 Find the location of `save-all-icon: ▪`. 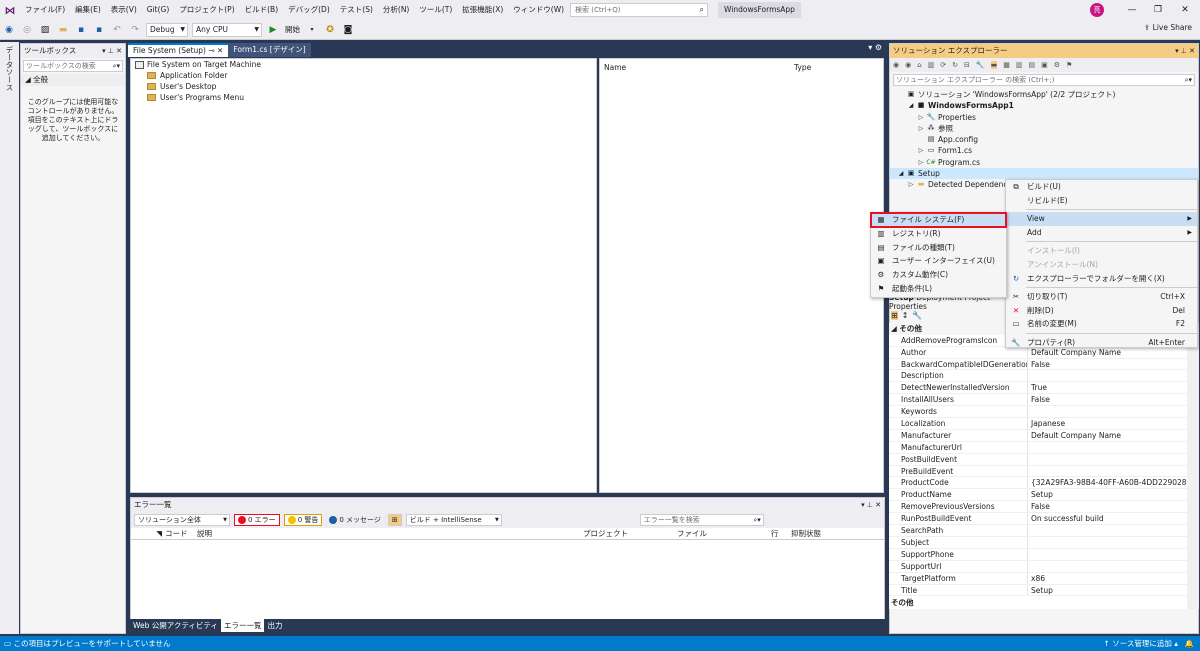

save-all-icon: ▪ is located at coordinates (99, 30).